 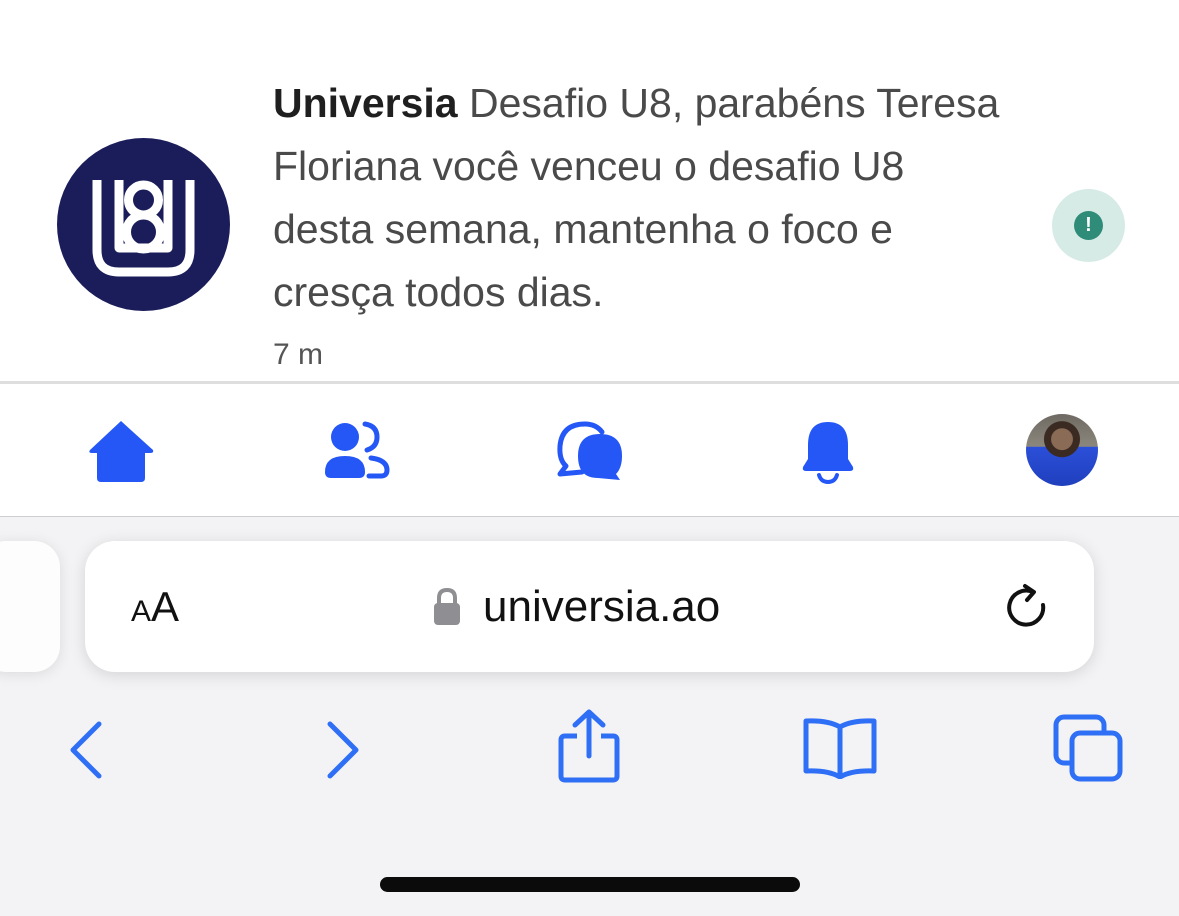 What do you see at coordinates (601, 607) in the screenshot?
I see `url-text: universia.ao` at bounding box center [601, 607].